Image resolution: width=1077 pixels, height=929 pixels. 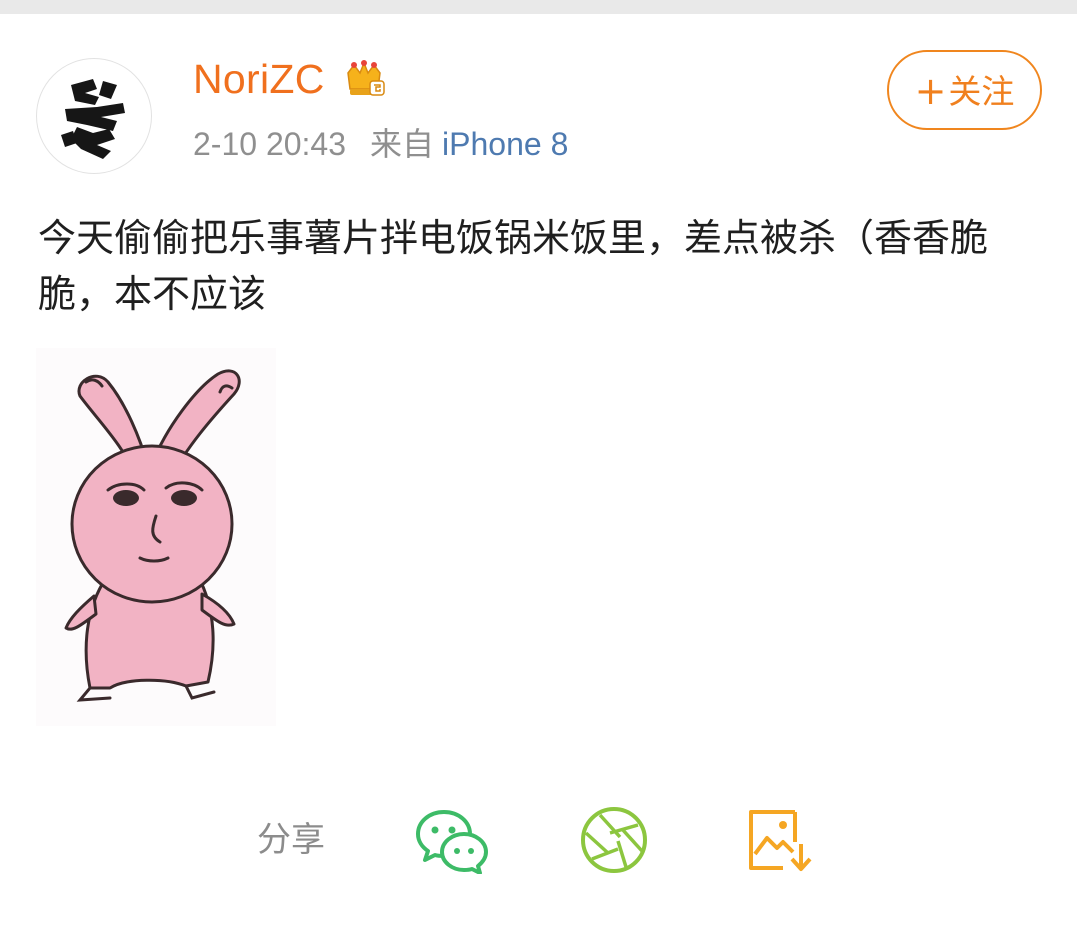 I want to click on source-device-link: iPhone 8, so click(x=505, y=144).